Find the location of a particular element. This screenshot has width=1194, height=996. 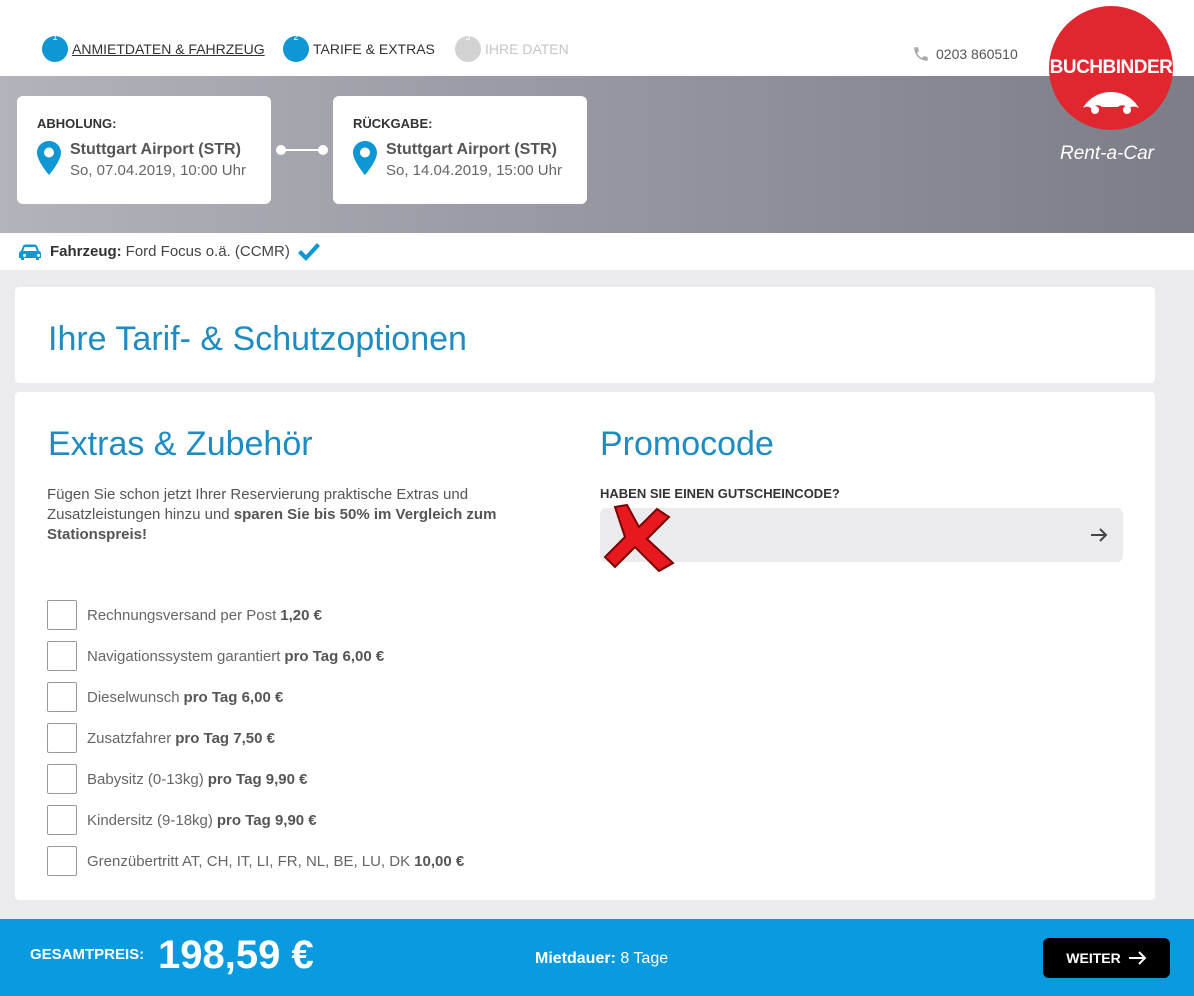

return-caption: RÜCKGABE: is located at coordinates (393, 123).